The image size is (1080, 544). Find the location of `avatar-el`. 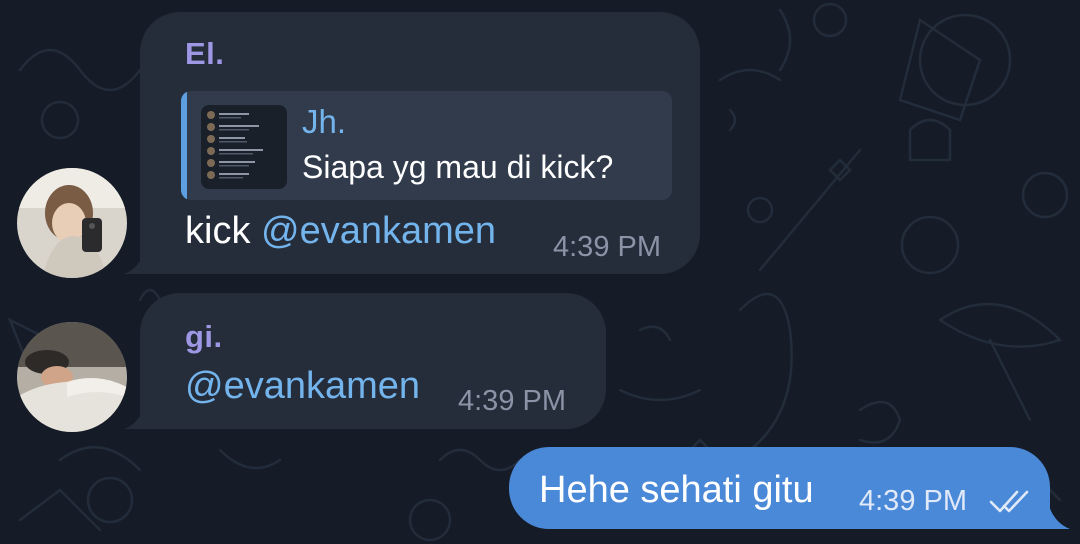

avatar-el is located at coordinates (72, 223).